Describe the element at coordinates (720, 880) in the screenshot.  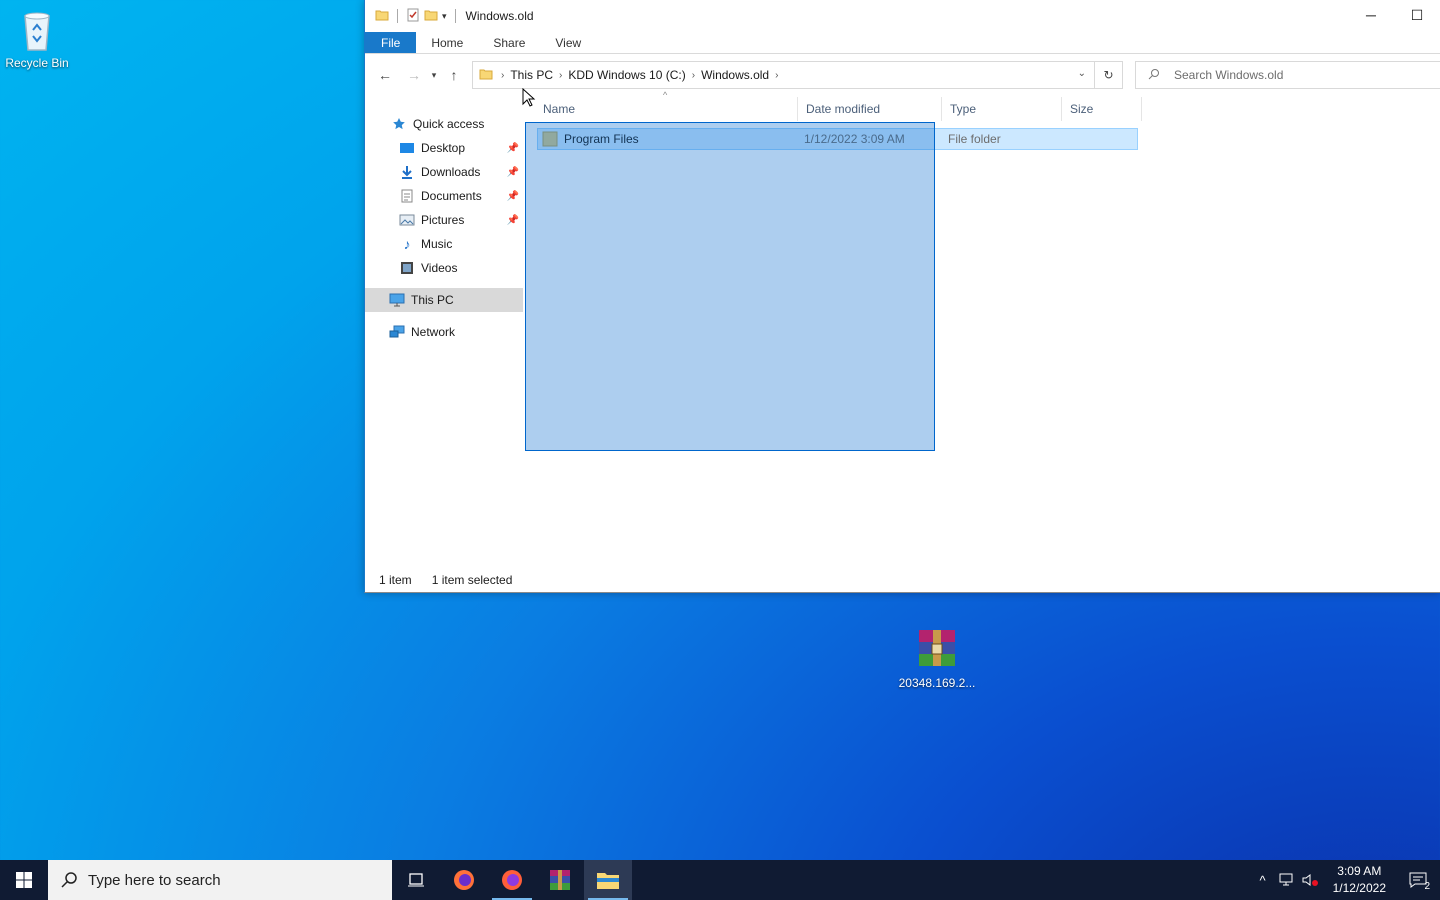
I see `taskbar: ^ 3:09 AM 1/12/2022 2` at that location.